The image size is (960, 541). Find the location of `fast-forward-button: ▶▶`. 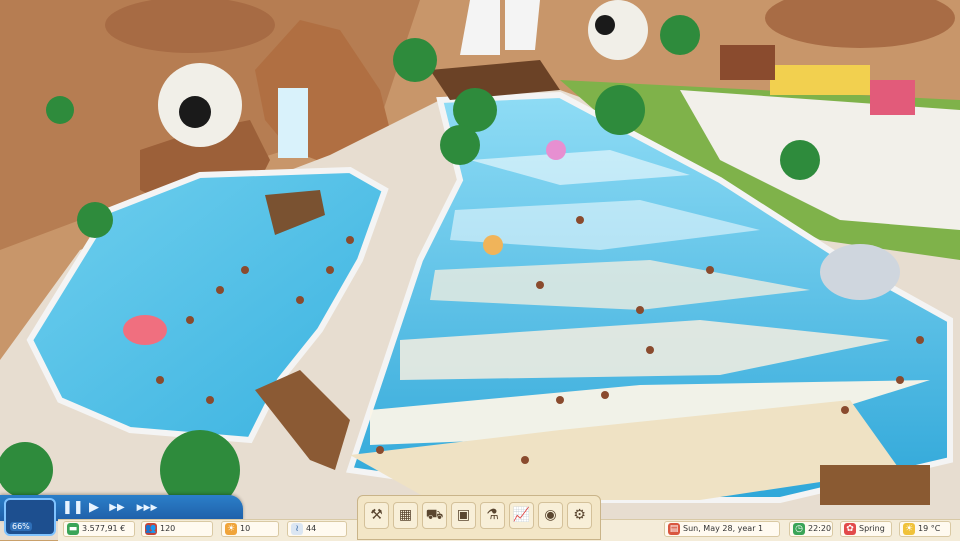

fast-forward-button: ▶▶ is located at coordinates (117, 508).